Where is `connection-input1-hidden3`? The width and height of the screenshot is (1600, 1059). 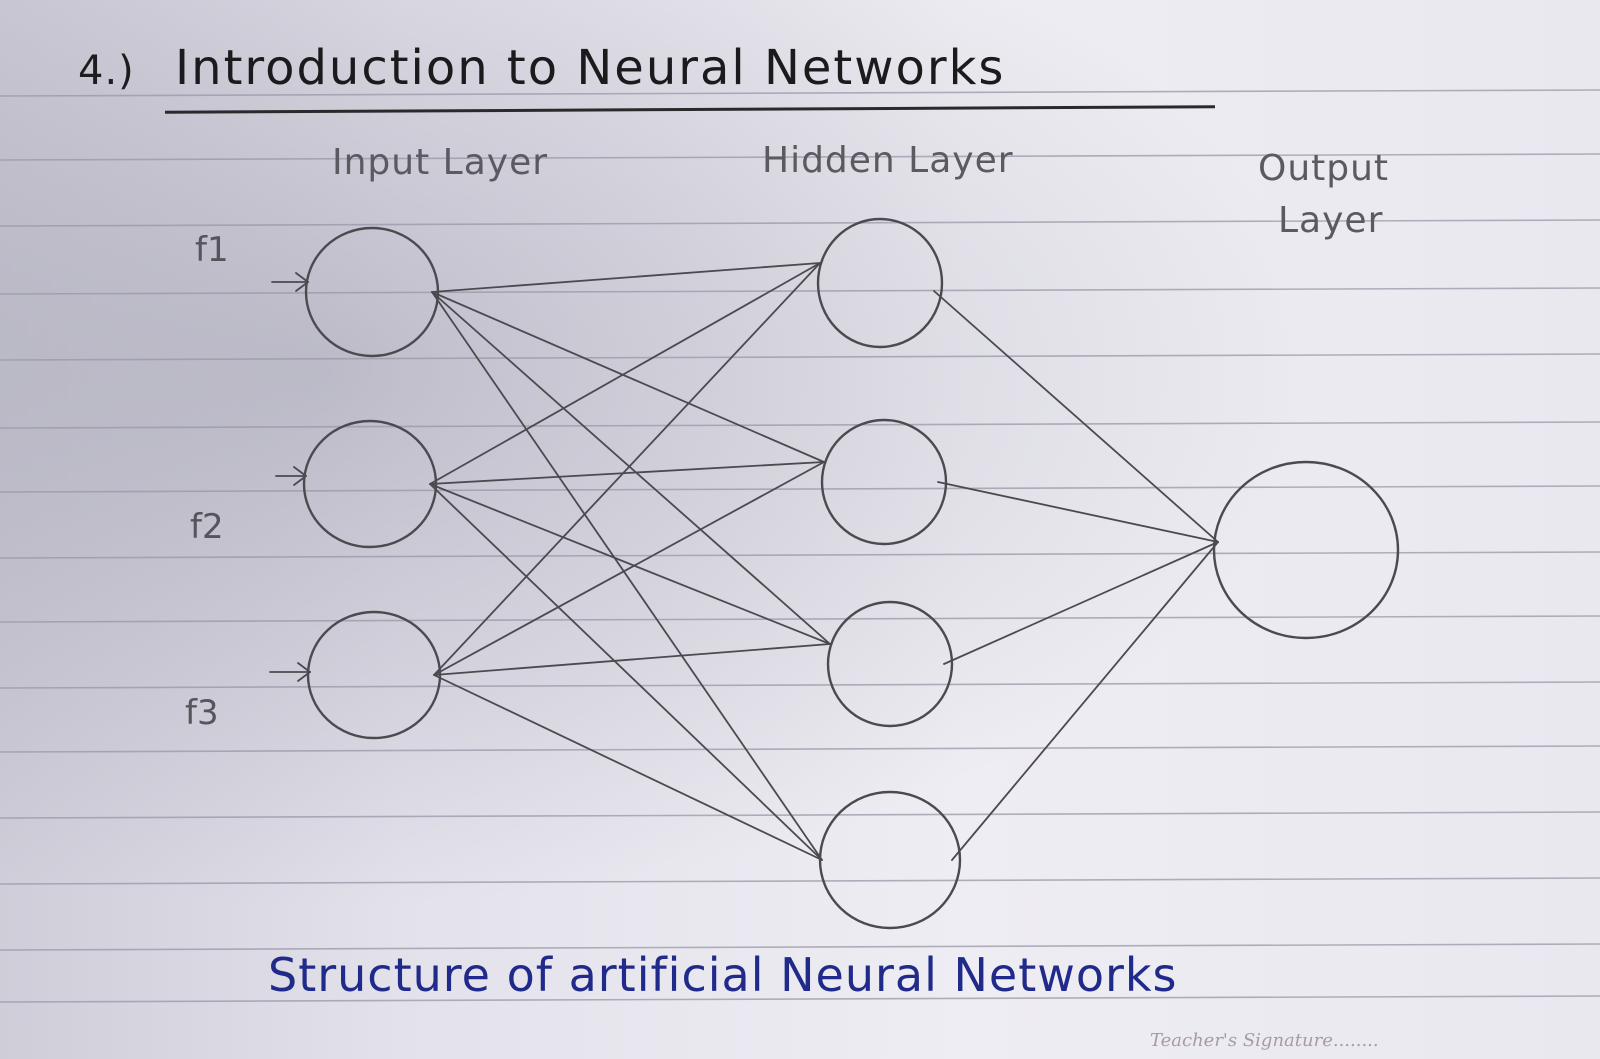 connection-input1-hidden3 is located at coordinates (631, 468).